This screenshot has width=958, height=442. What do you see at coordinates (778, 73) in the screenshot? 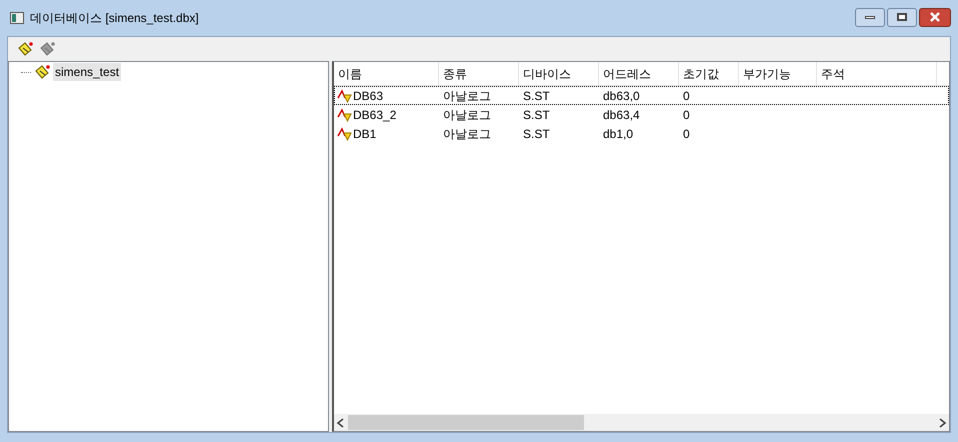
I see `column-header: 부가기능` at bounding box center [778, 73].